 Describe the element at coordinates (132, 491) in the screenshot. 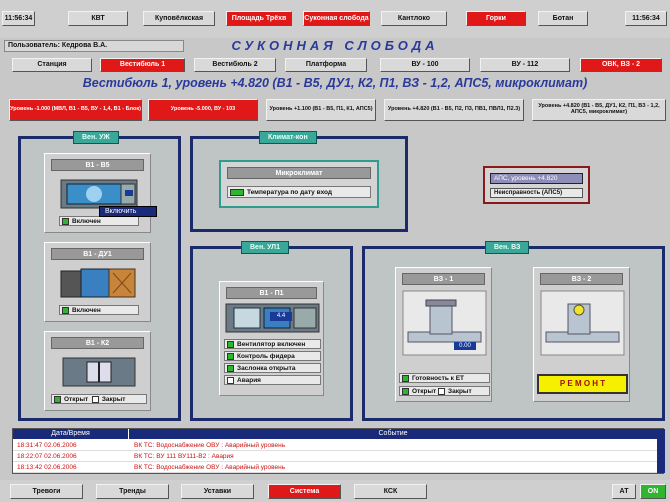

I see `bottom-nav-trends: Тренды` at that location.